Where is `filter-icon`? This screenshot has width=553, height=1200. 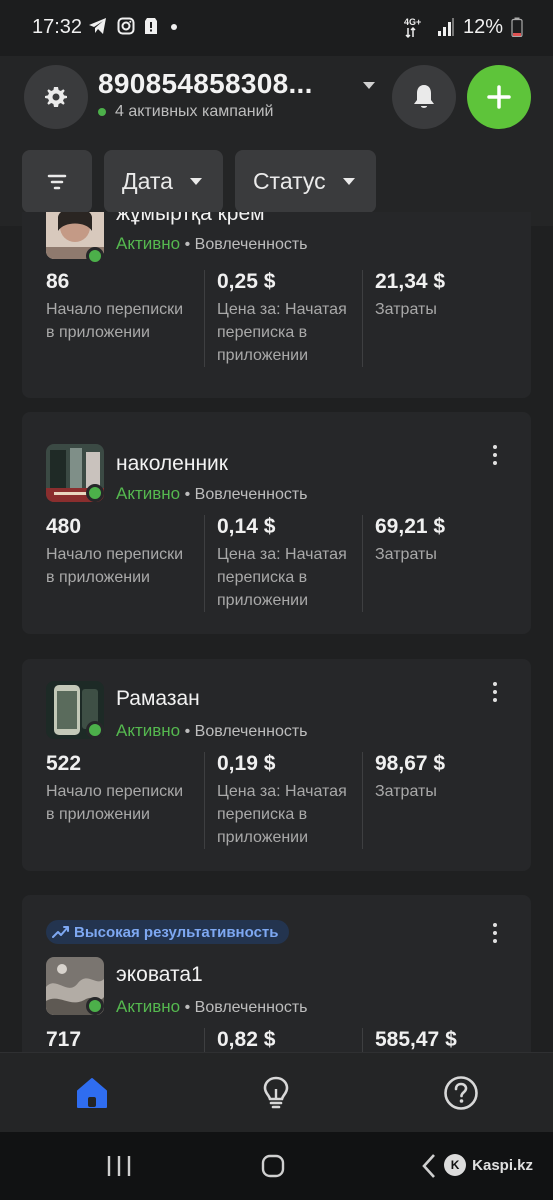
filter-icon is located at coordinates (57, 181).